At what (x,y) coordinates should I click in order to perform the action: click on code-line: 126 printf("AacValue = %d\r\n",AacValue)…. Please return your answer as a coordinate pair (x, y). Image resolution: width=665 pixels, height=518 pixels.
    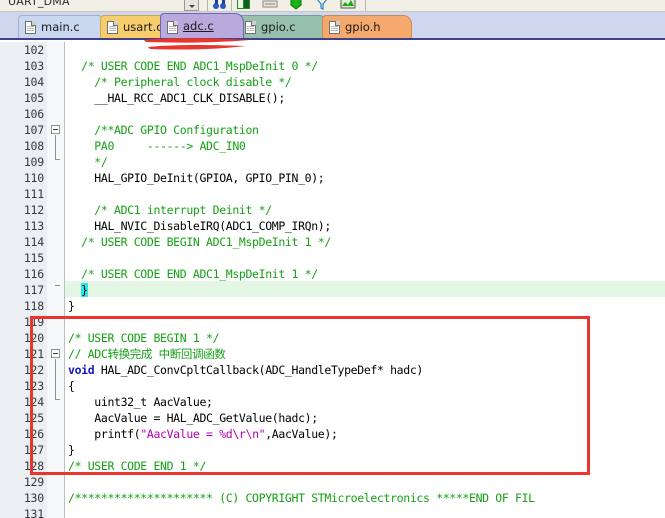
    Looking at the image, I should click on (332, 434).